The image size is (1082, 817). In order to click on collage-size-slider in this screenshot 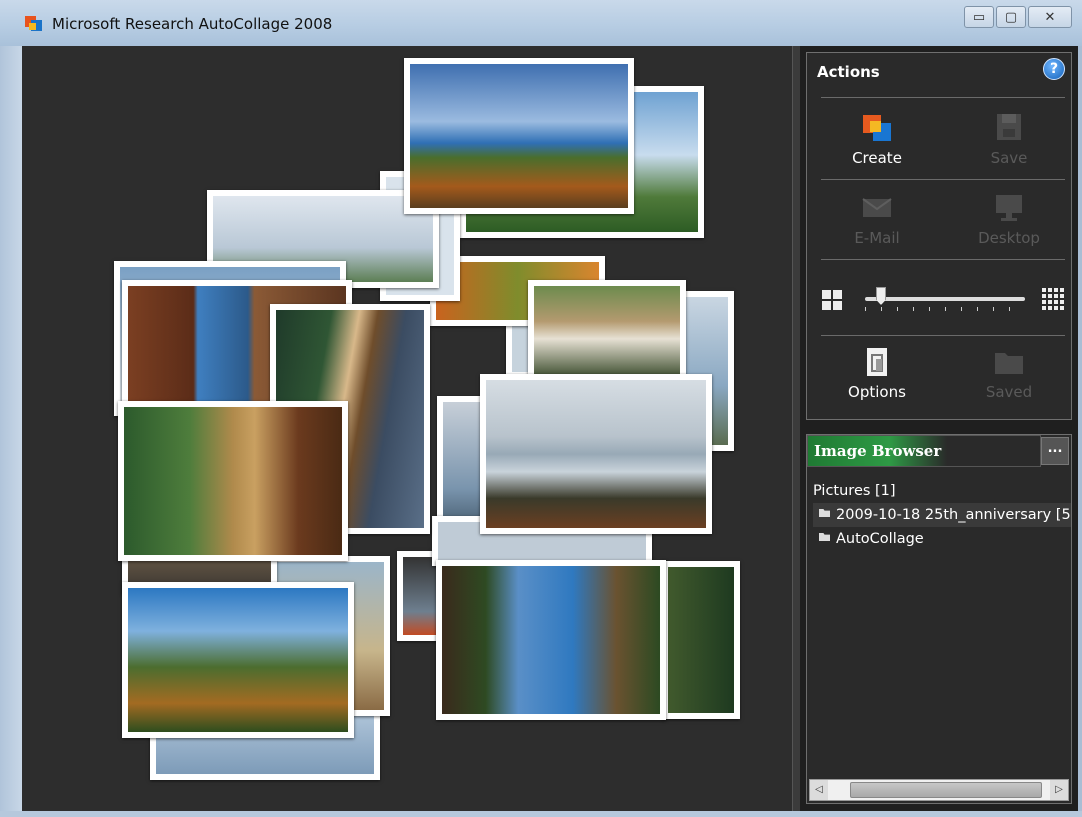, I will do `click(943, 300)`.